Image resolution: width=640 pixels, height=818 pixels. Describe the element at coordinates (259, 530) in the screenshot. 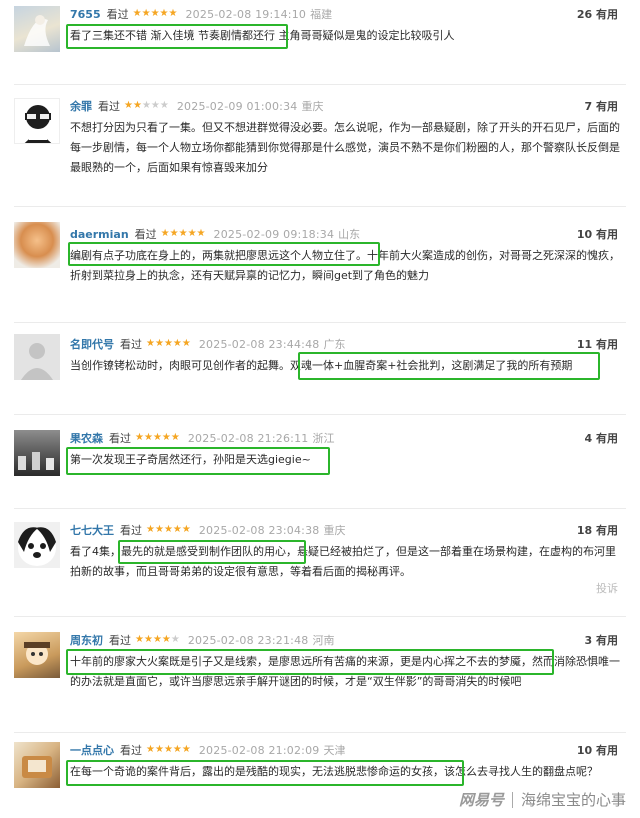

I see `review-time: 2025-02-08 23:04:38` at that location.